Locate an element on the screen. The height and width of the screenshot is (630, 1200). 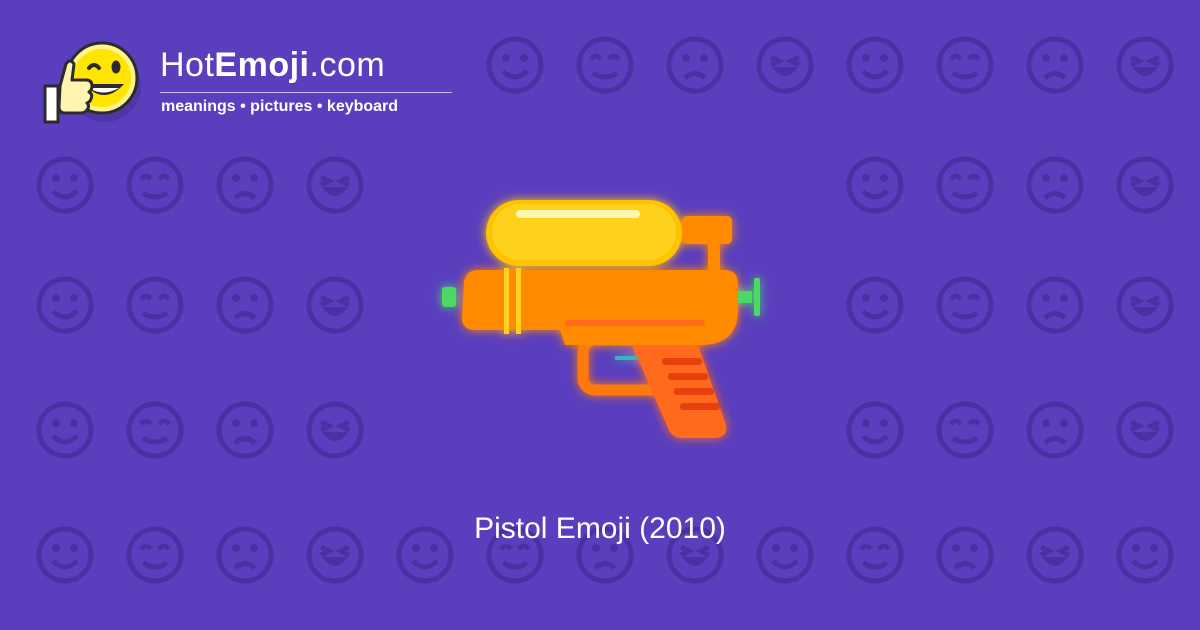
site-name: HotEmoji.com is located at coordinates (273, 65).